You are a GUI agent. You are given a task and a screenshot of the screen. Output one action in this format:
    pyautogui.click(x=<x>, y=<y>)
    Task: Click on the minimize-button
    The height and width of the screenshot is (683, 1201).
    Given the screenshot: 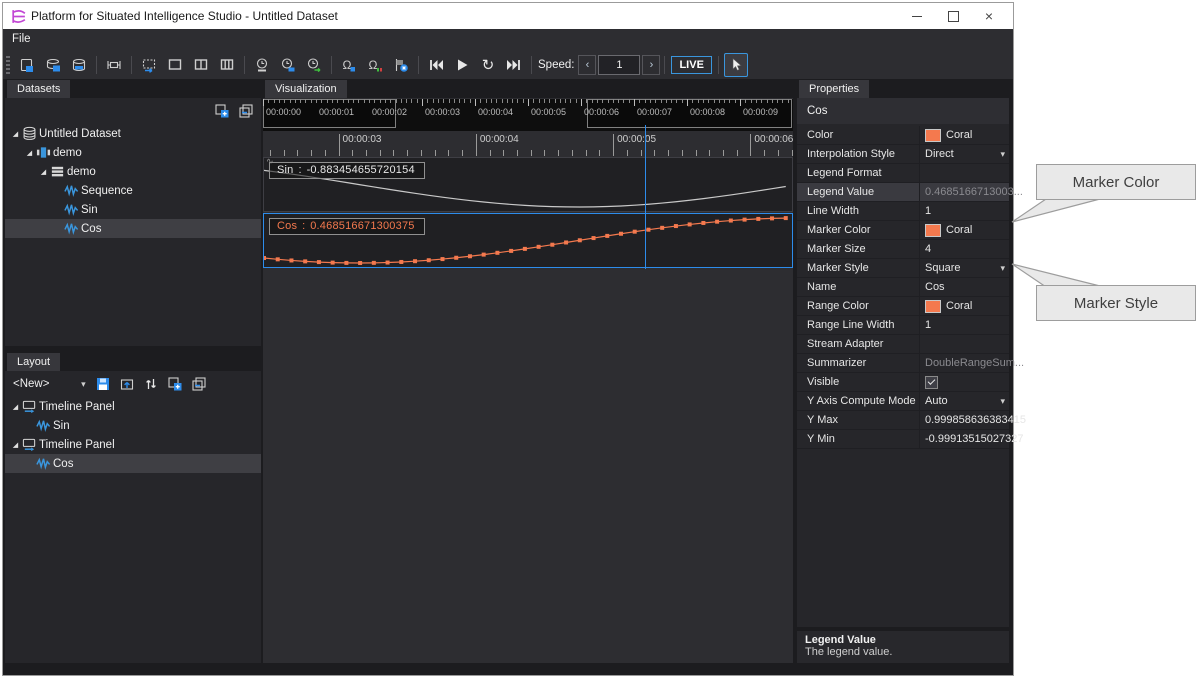 What is the action you would take?
    pyautogui.click(x=917, y=16)
    